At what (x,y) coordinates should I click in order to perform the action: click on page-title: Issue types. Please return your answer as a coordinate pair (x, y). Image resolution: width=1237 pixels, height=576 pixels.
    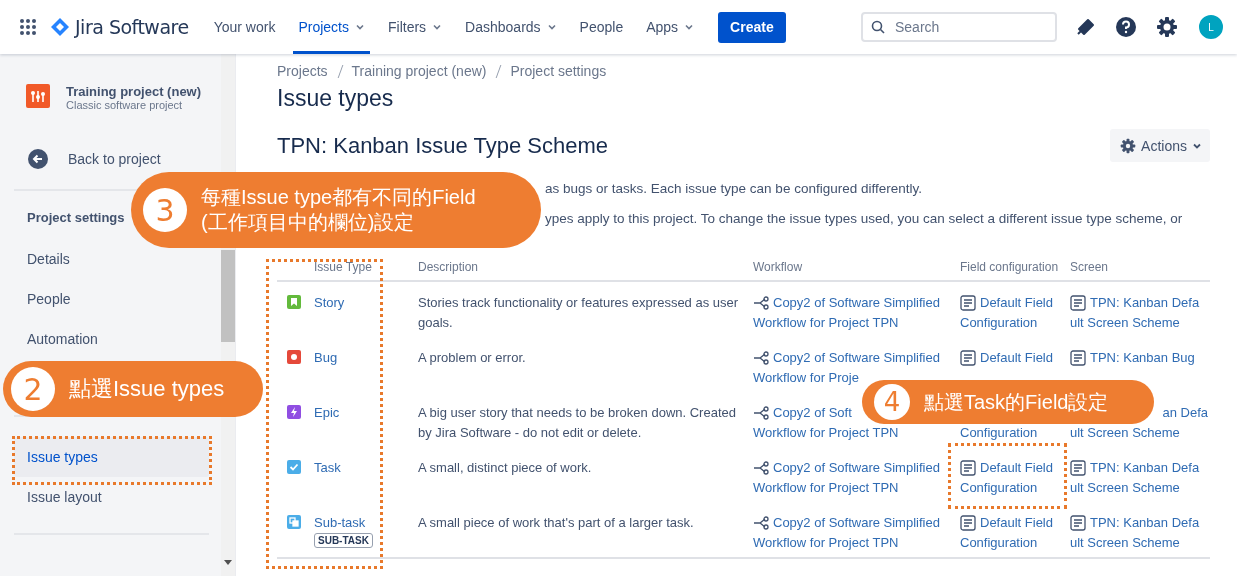
    Looking at the image, I should click on (336, 98).